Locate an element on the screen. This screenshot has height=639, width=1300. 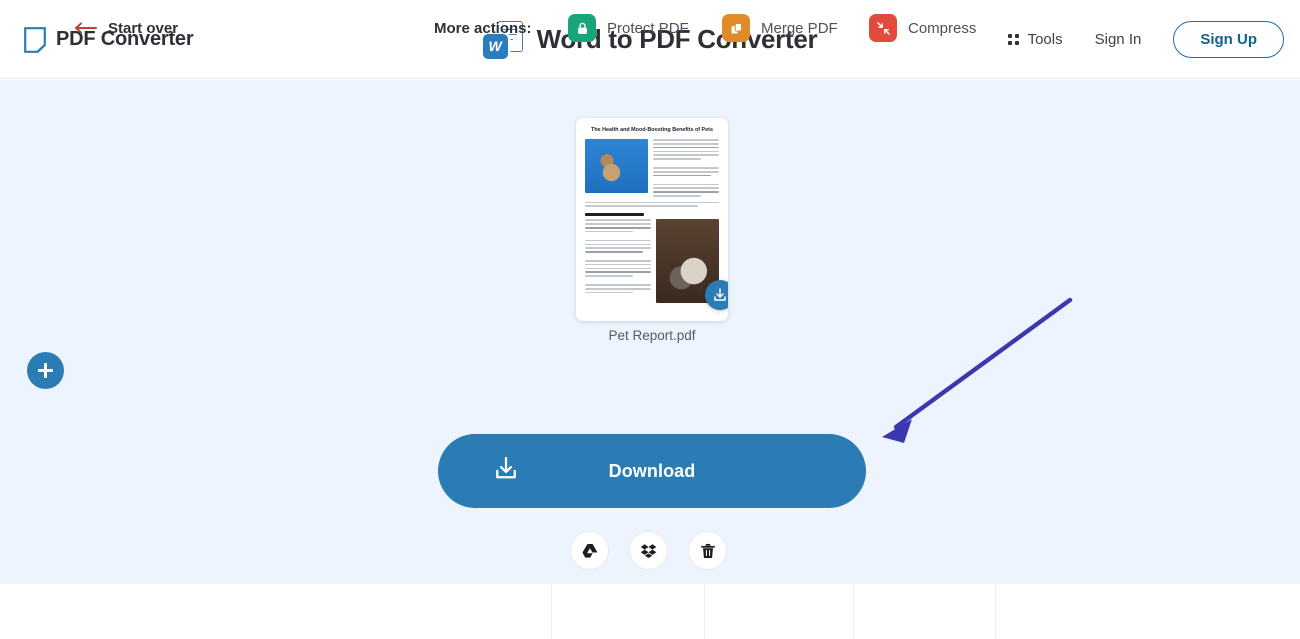
protect-pdf-label: Protect PDF is located at coordinates (648, 28).